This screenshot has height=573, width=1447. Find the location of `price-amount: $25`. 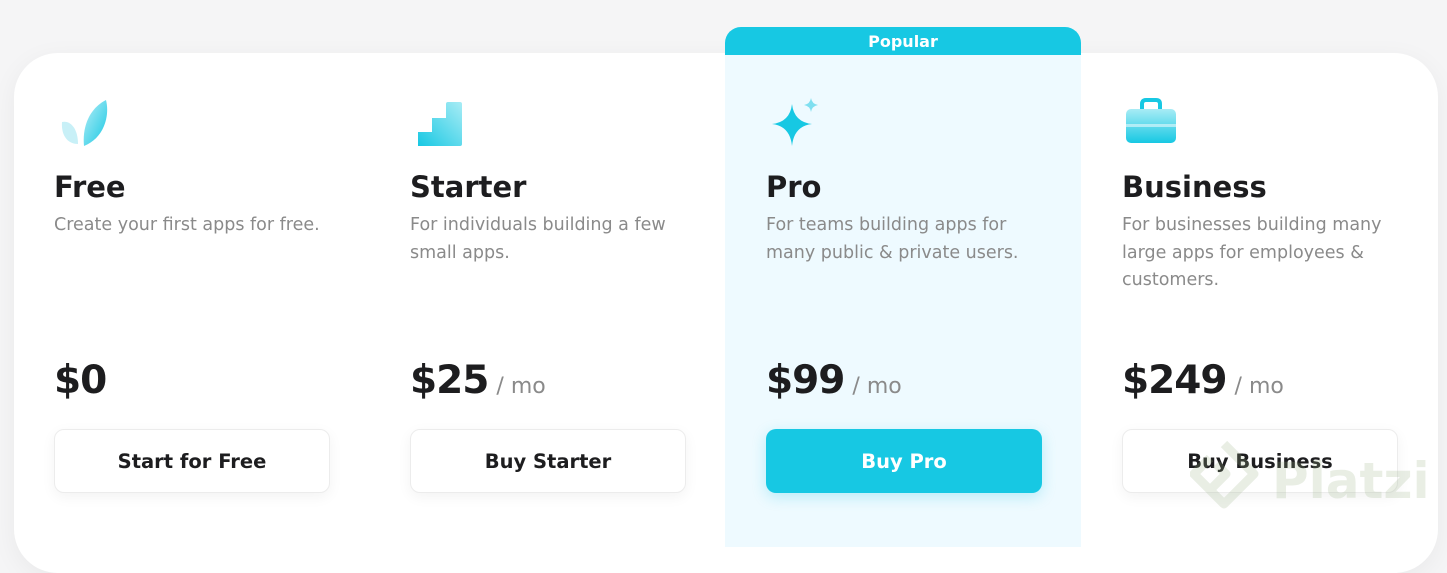

price-amount: $25 is located at coordinates (449, 380).